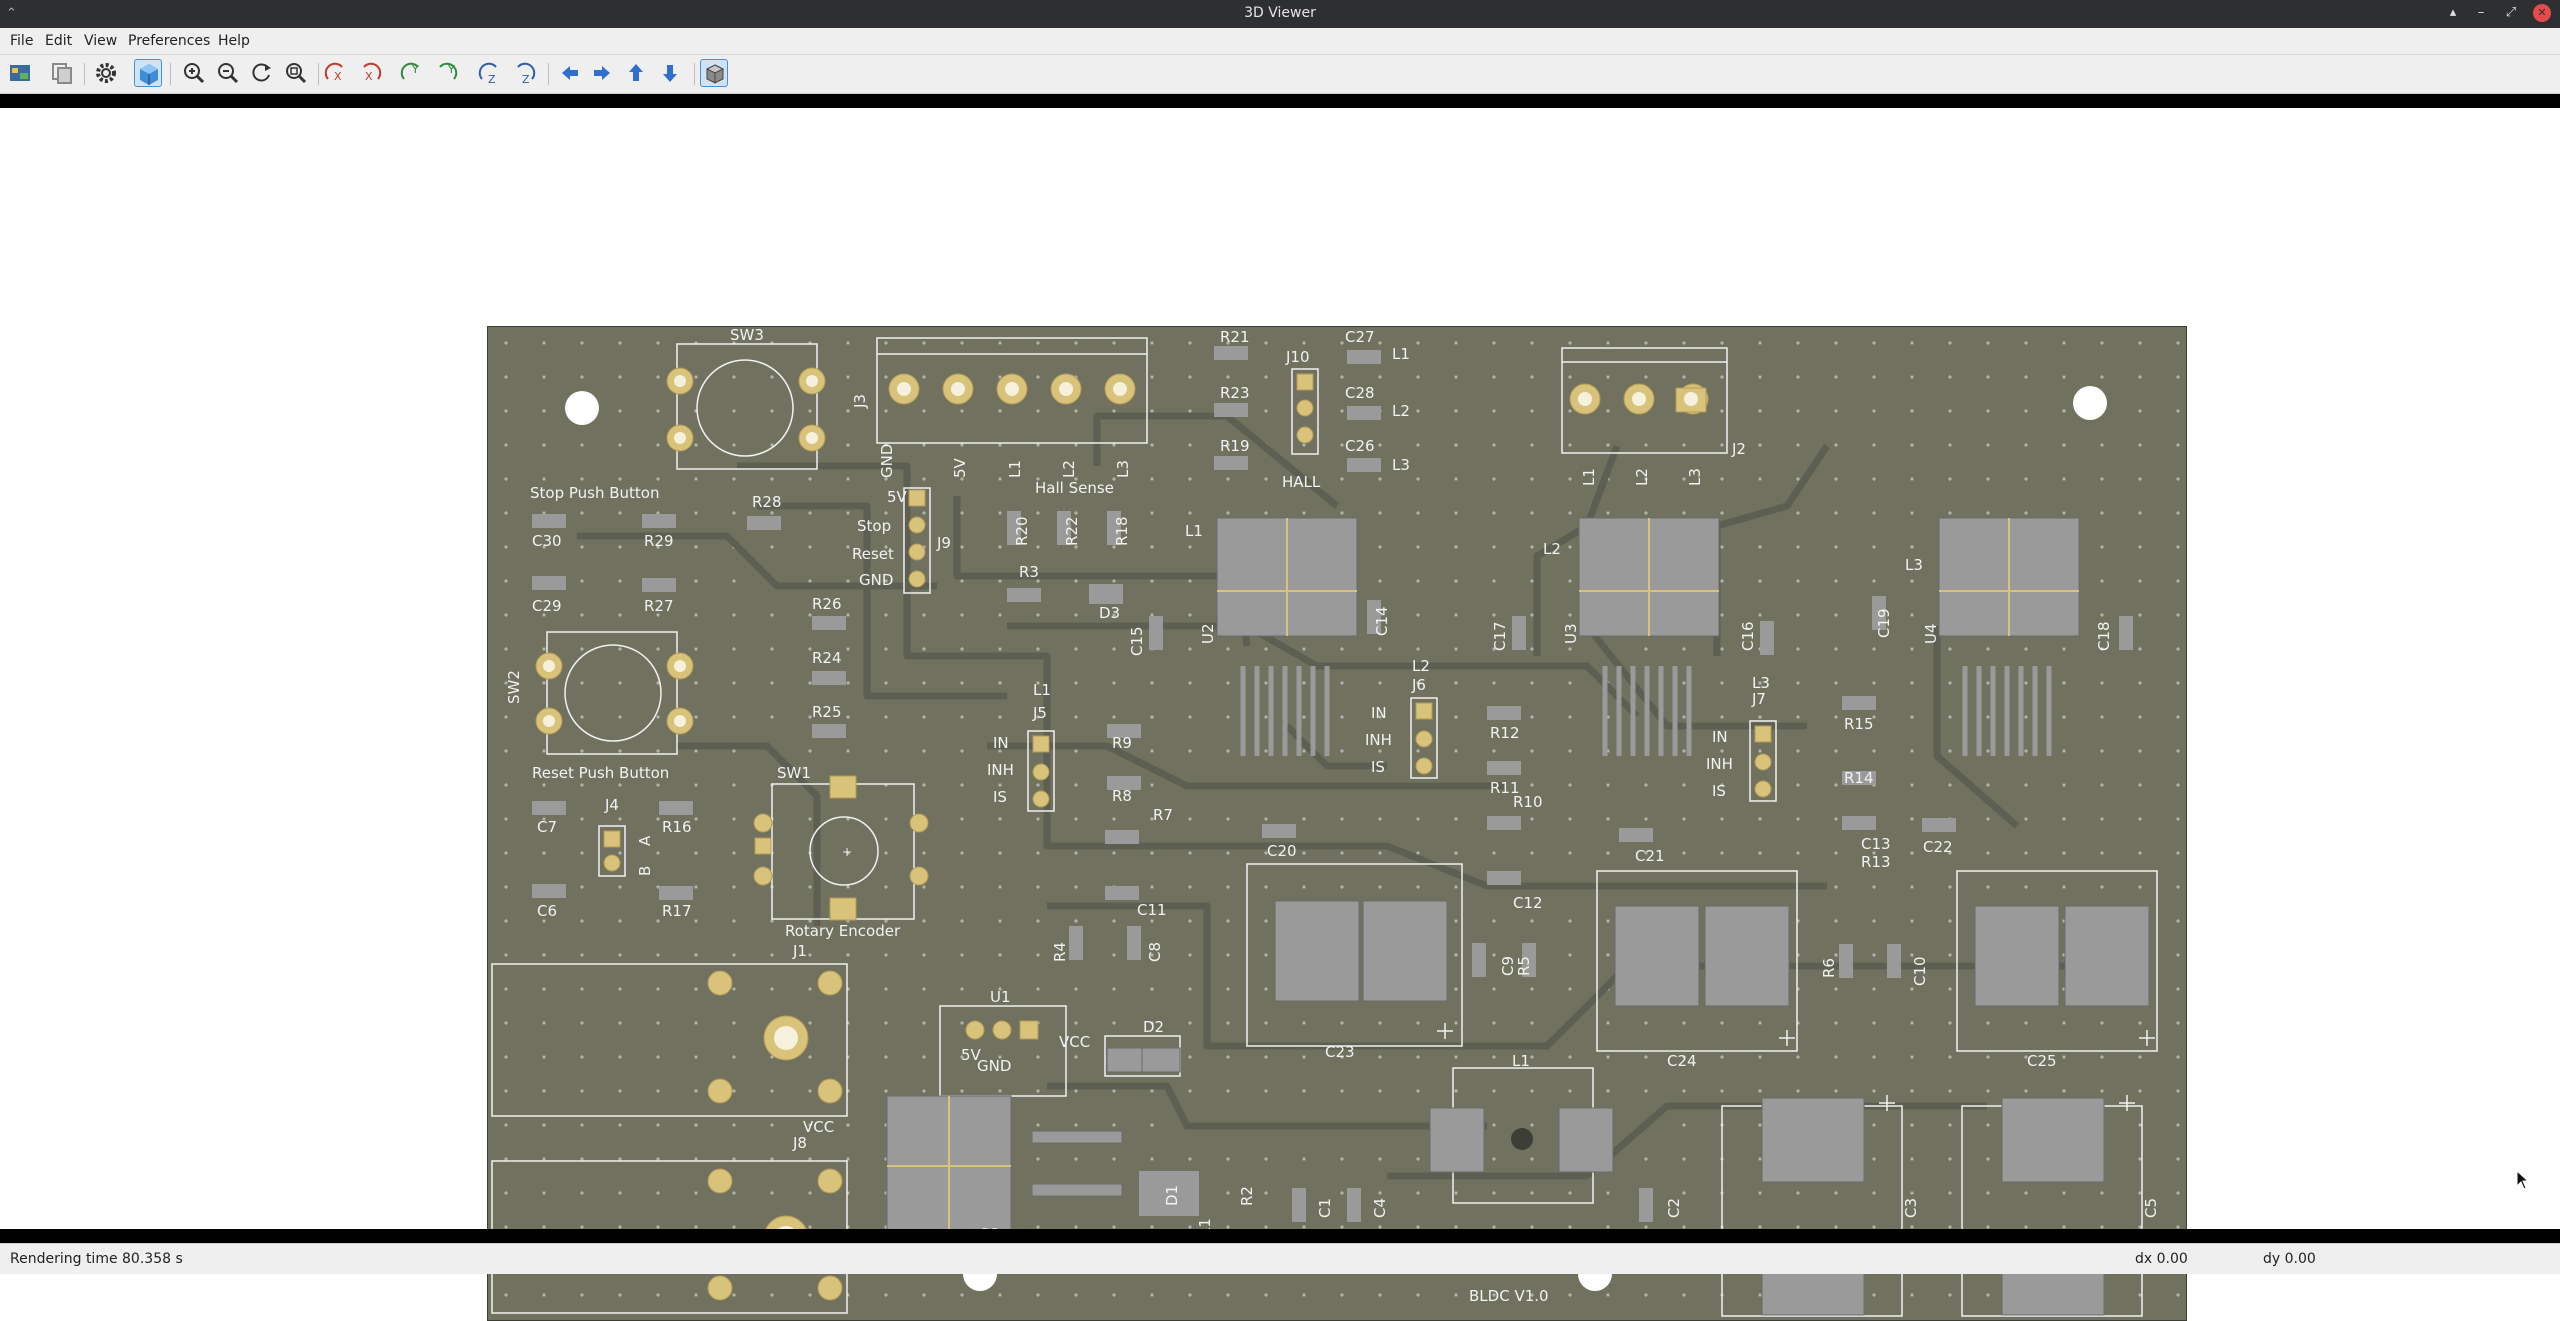 The image size is (2560, 1321). Describe the element at coordinates (714, 73) in the screenshot. I see `orthographic-toggle` at that location.